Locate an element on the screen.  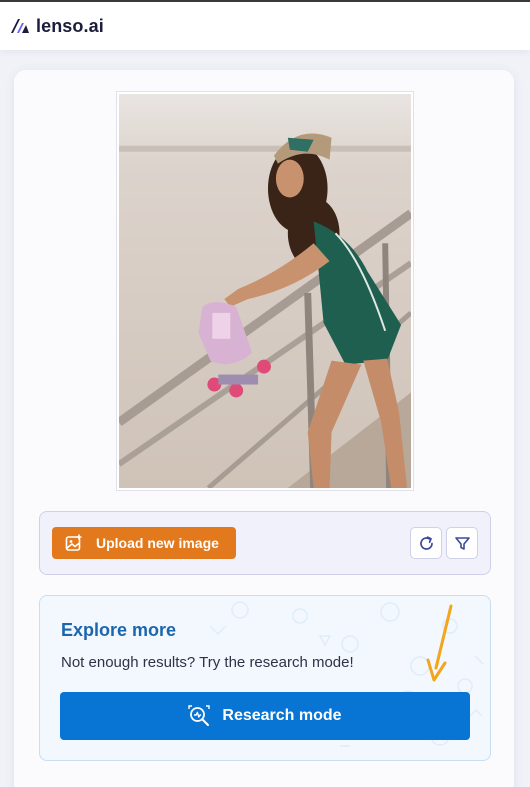
annotation-arrow-icon is located at coordinates (439, 643).